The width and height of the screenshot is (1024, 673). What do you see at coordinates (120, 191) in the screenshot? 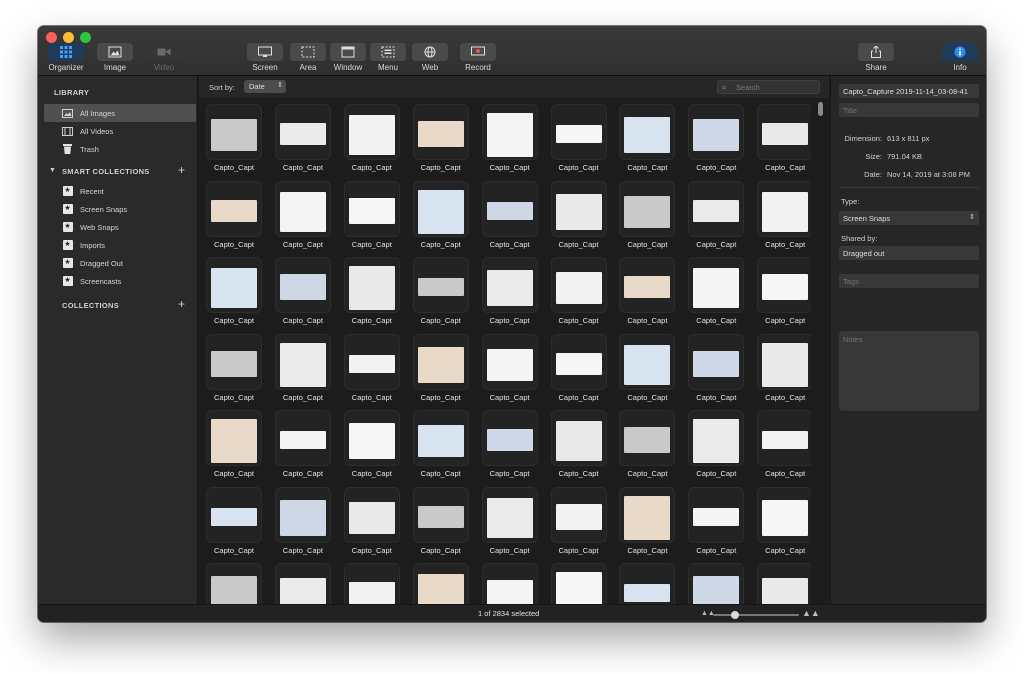
I see `sidebar-item-recent: ★ Recent` at bounding box center [120, 191].